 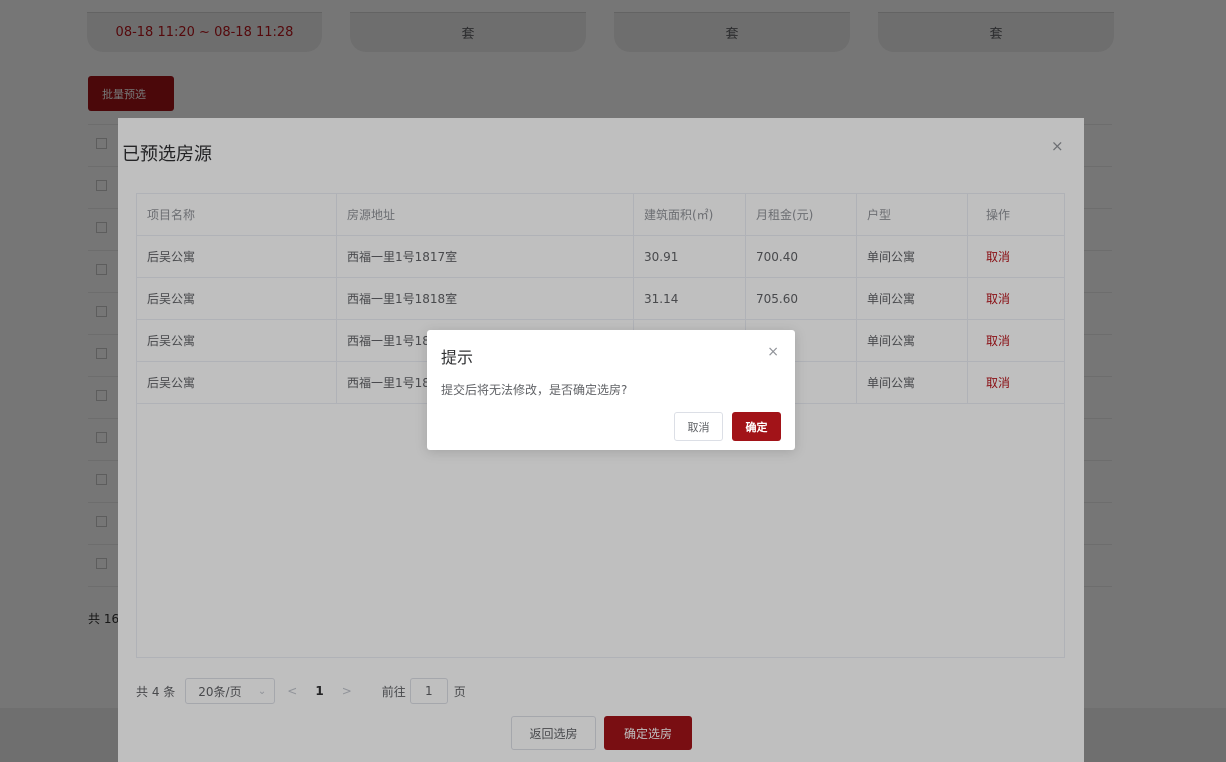 What do you see at coordinates (756, 426) in the screenshot?
I see `ok-button: 确定` at bounding box center [756, 426].